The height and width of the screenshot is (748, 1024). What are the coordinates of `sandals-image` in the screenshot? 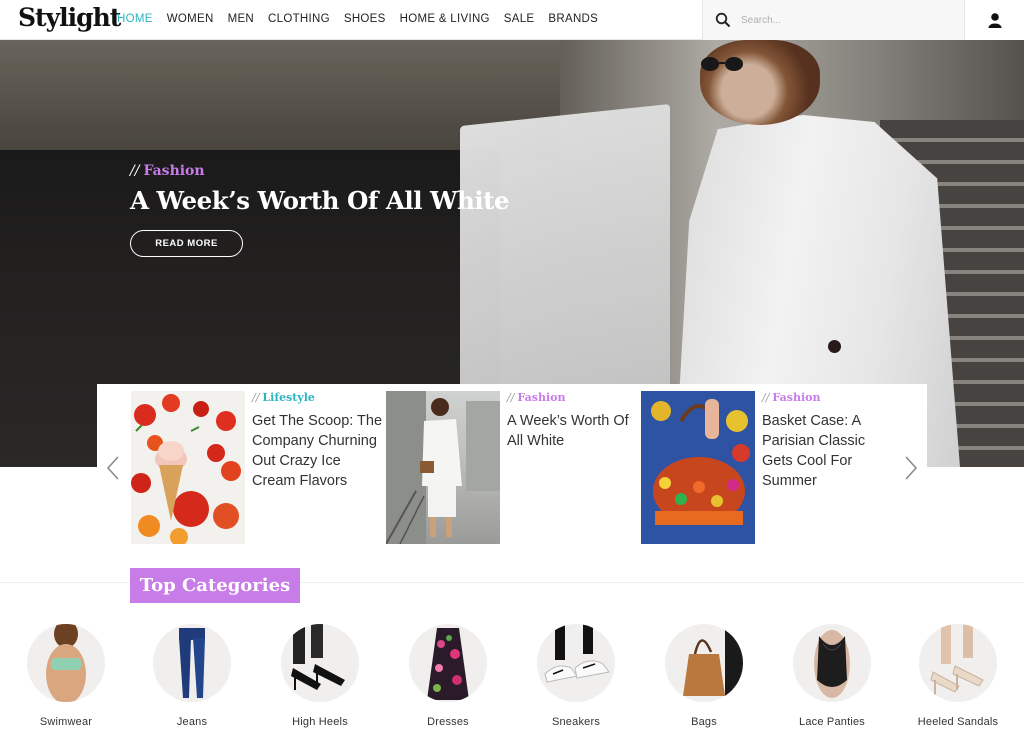 It's located at (957, 660).